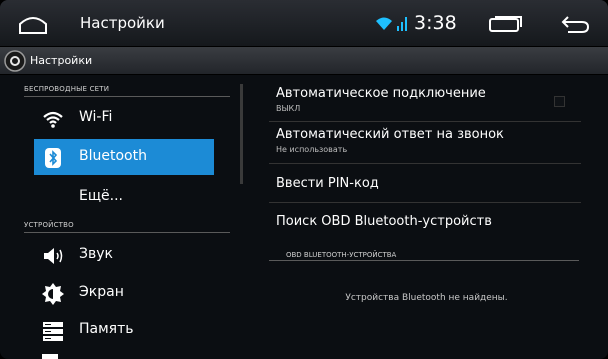 The width and height of the screenshot is (608, 359). I want to click on pref-title: Автоматический ответ на звонок, so click(390, 134).